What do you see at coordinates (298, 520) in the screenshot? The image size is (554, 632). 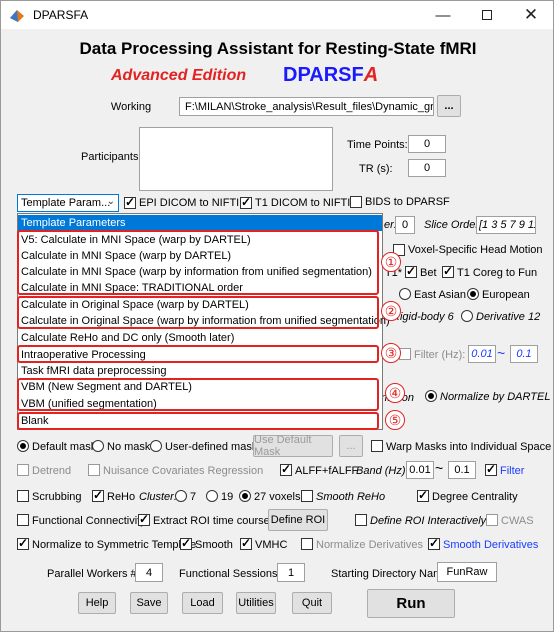 I see `define-roi-button: Define ROI` at bounding box center [298, 520].